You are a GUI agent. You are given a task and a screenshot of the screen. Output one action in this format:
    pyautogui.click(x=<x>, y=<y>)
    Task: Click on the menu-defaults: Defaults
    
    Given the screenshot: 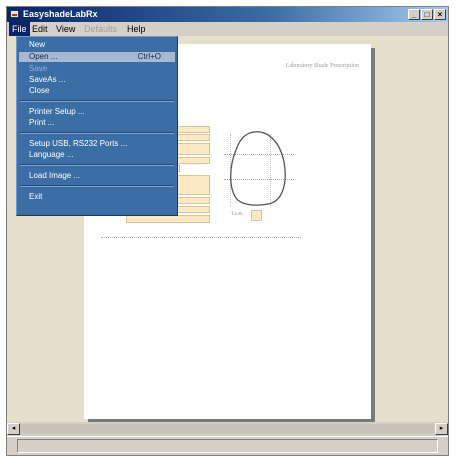 What is the action you would take?
    pyautogui.click(x=100, y=29)
    